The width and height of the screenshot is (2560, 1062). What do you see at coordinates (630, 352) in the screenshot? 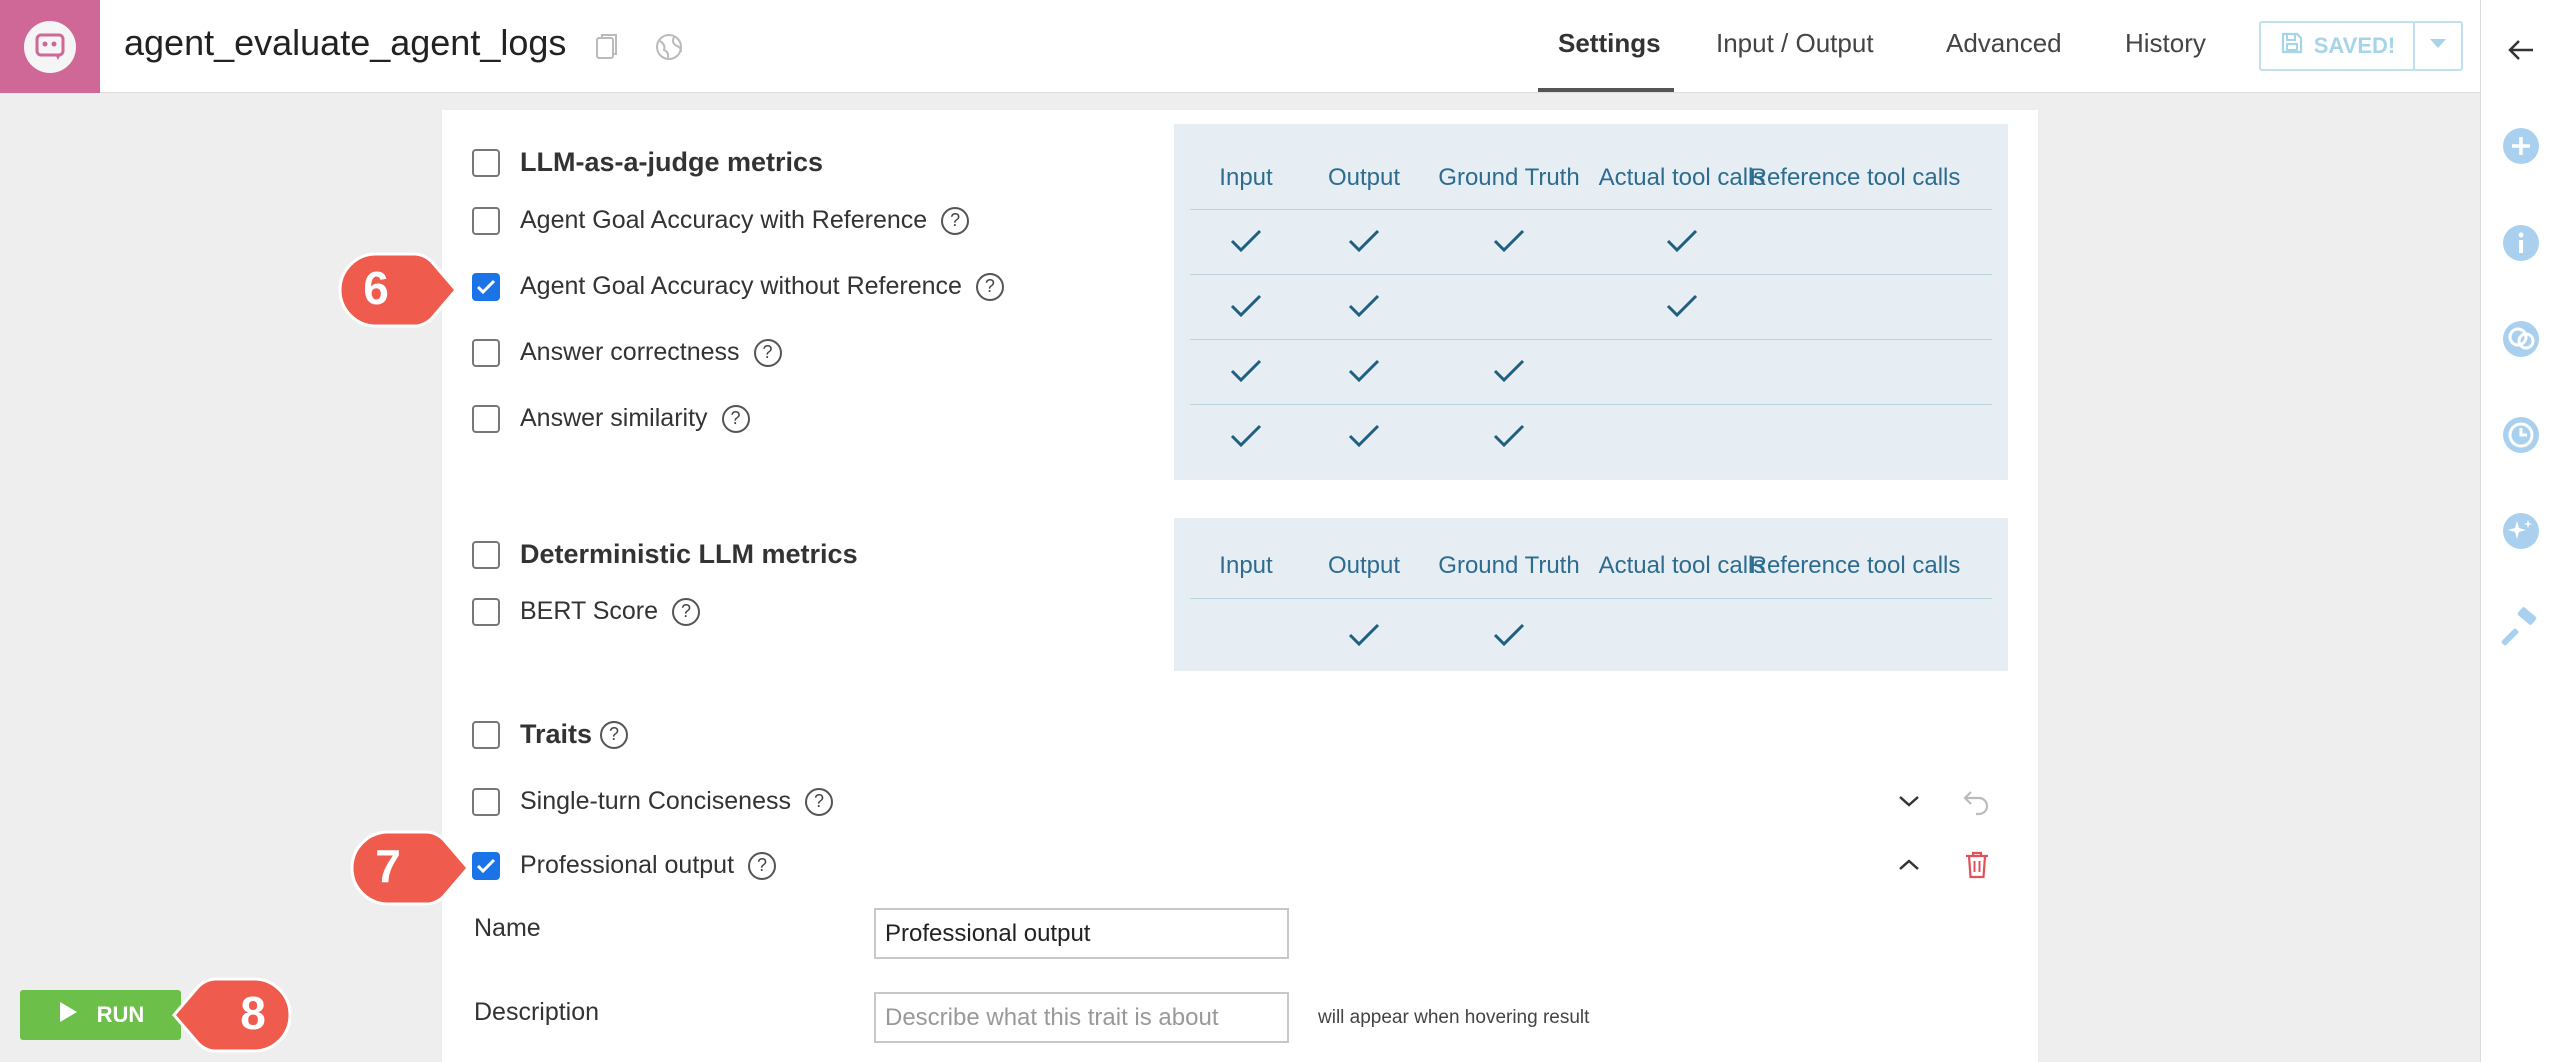
I see `metric-label: Answer correctness` at bounding box center [630, 352].